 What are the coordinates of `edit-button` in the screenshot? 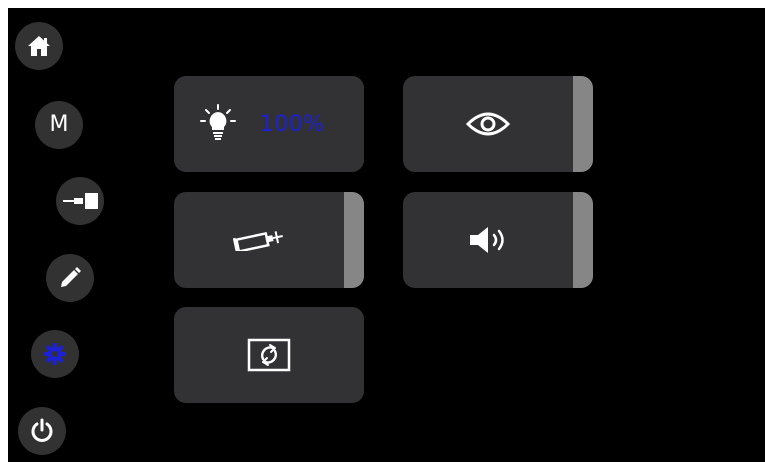 It's located at (70, 278).